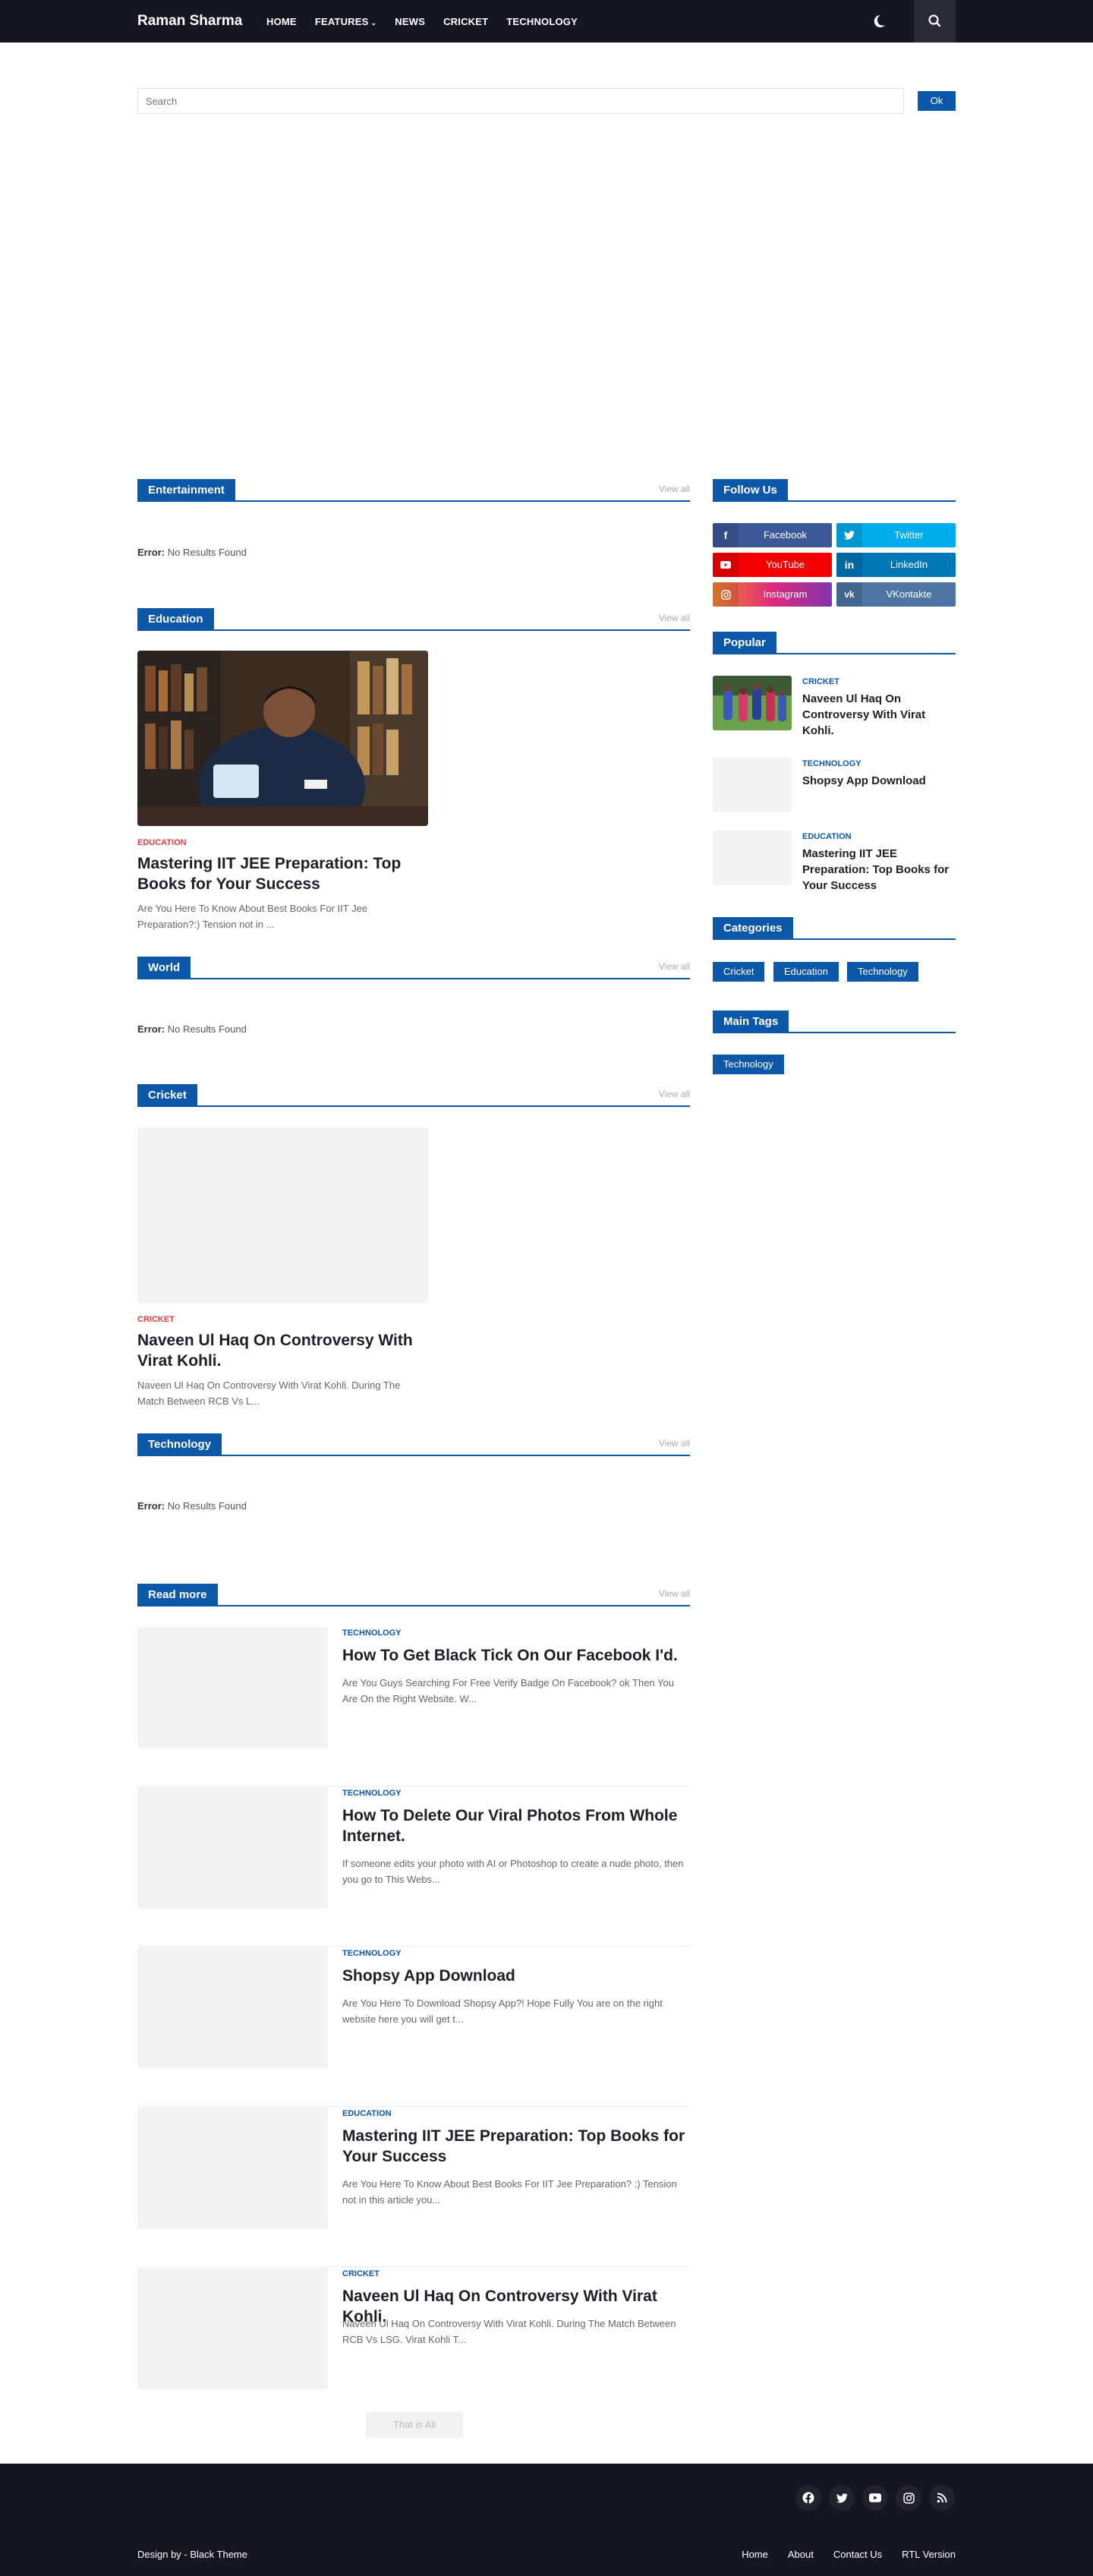  Describe the element at coordinates (410, 21) in the screenshot. I see `nav-news: NEWS` at that location.